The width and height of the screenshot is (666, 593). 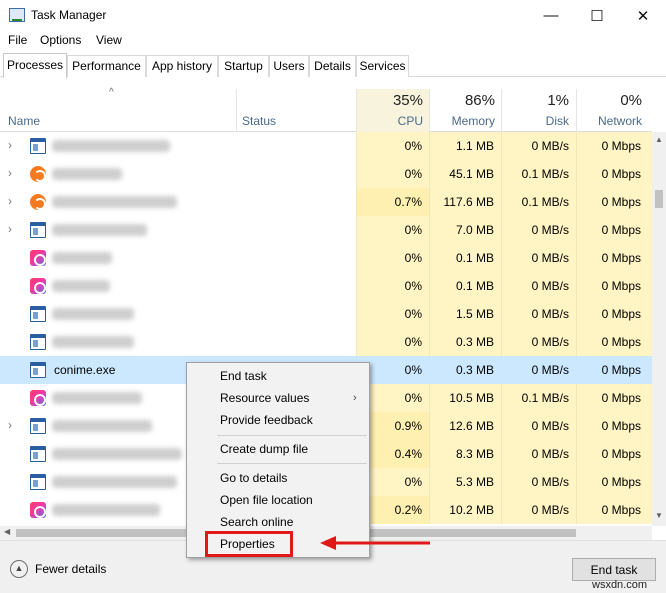 I want to click on end-task-button: End task, so click(x=614, y=569).